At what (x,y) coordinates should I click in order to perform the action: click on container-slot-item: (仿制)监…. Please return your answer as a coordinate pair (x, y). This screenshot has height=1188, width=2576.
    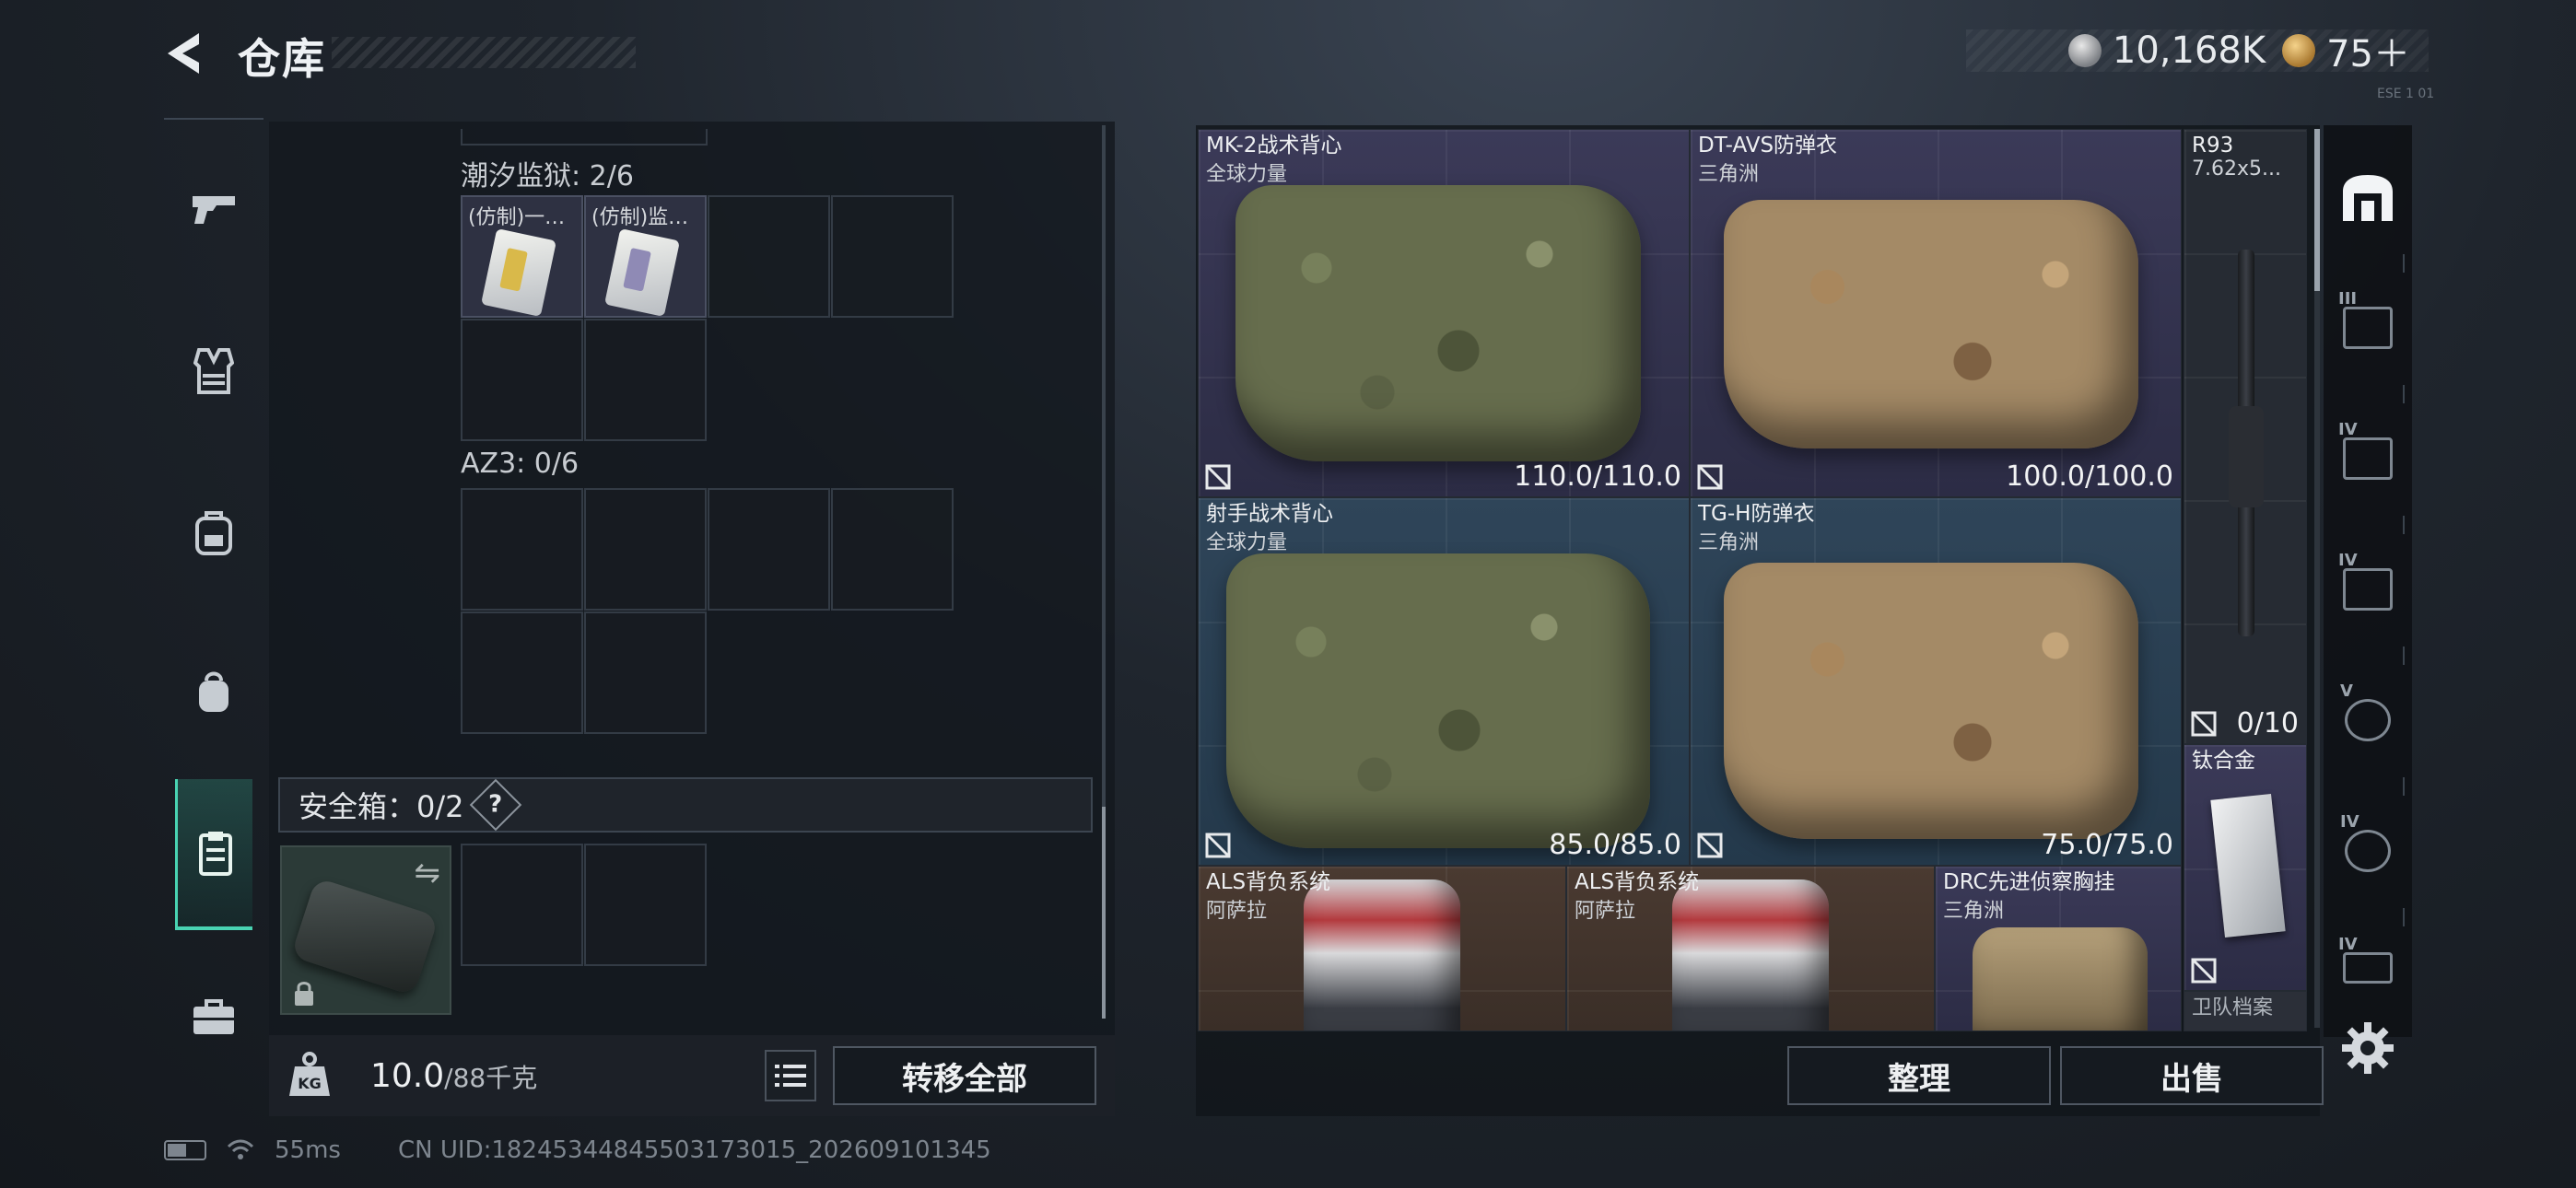
    Looking at the image, I should click on (645, 256).